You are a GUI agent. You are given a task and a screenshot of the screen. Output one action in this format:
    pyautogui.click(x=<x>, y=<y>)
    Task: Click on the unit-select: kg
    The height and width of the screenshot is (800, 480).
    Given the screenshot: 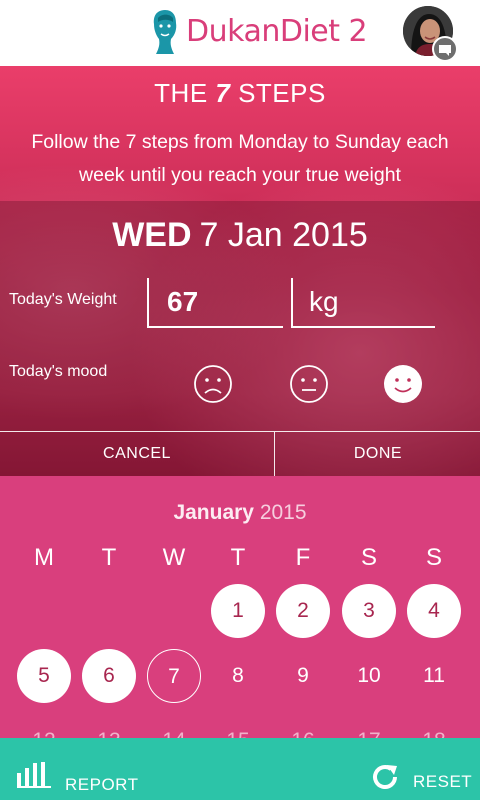 What is the action you would take?
    pyautogui.click(x=363, y=303)
    